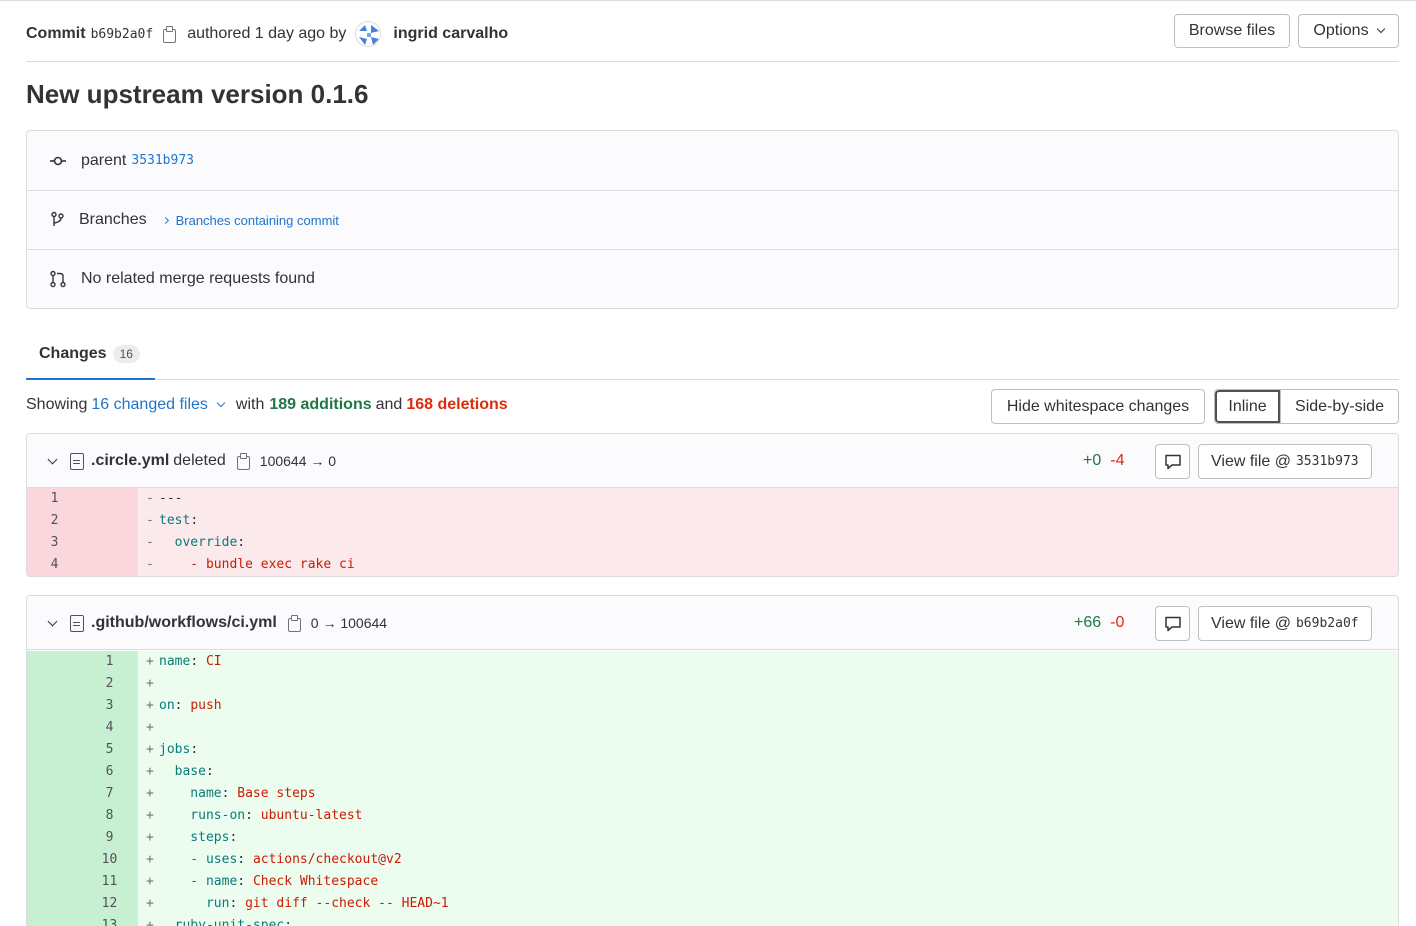 This screenshot has height=926, width=1416. What do you see at coordinates (712, 816) in the screenshot?
I see `diff-line: 8 + runs-on: ubuntu-latest` at bounding box center [712, 816].